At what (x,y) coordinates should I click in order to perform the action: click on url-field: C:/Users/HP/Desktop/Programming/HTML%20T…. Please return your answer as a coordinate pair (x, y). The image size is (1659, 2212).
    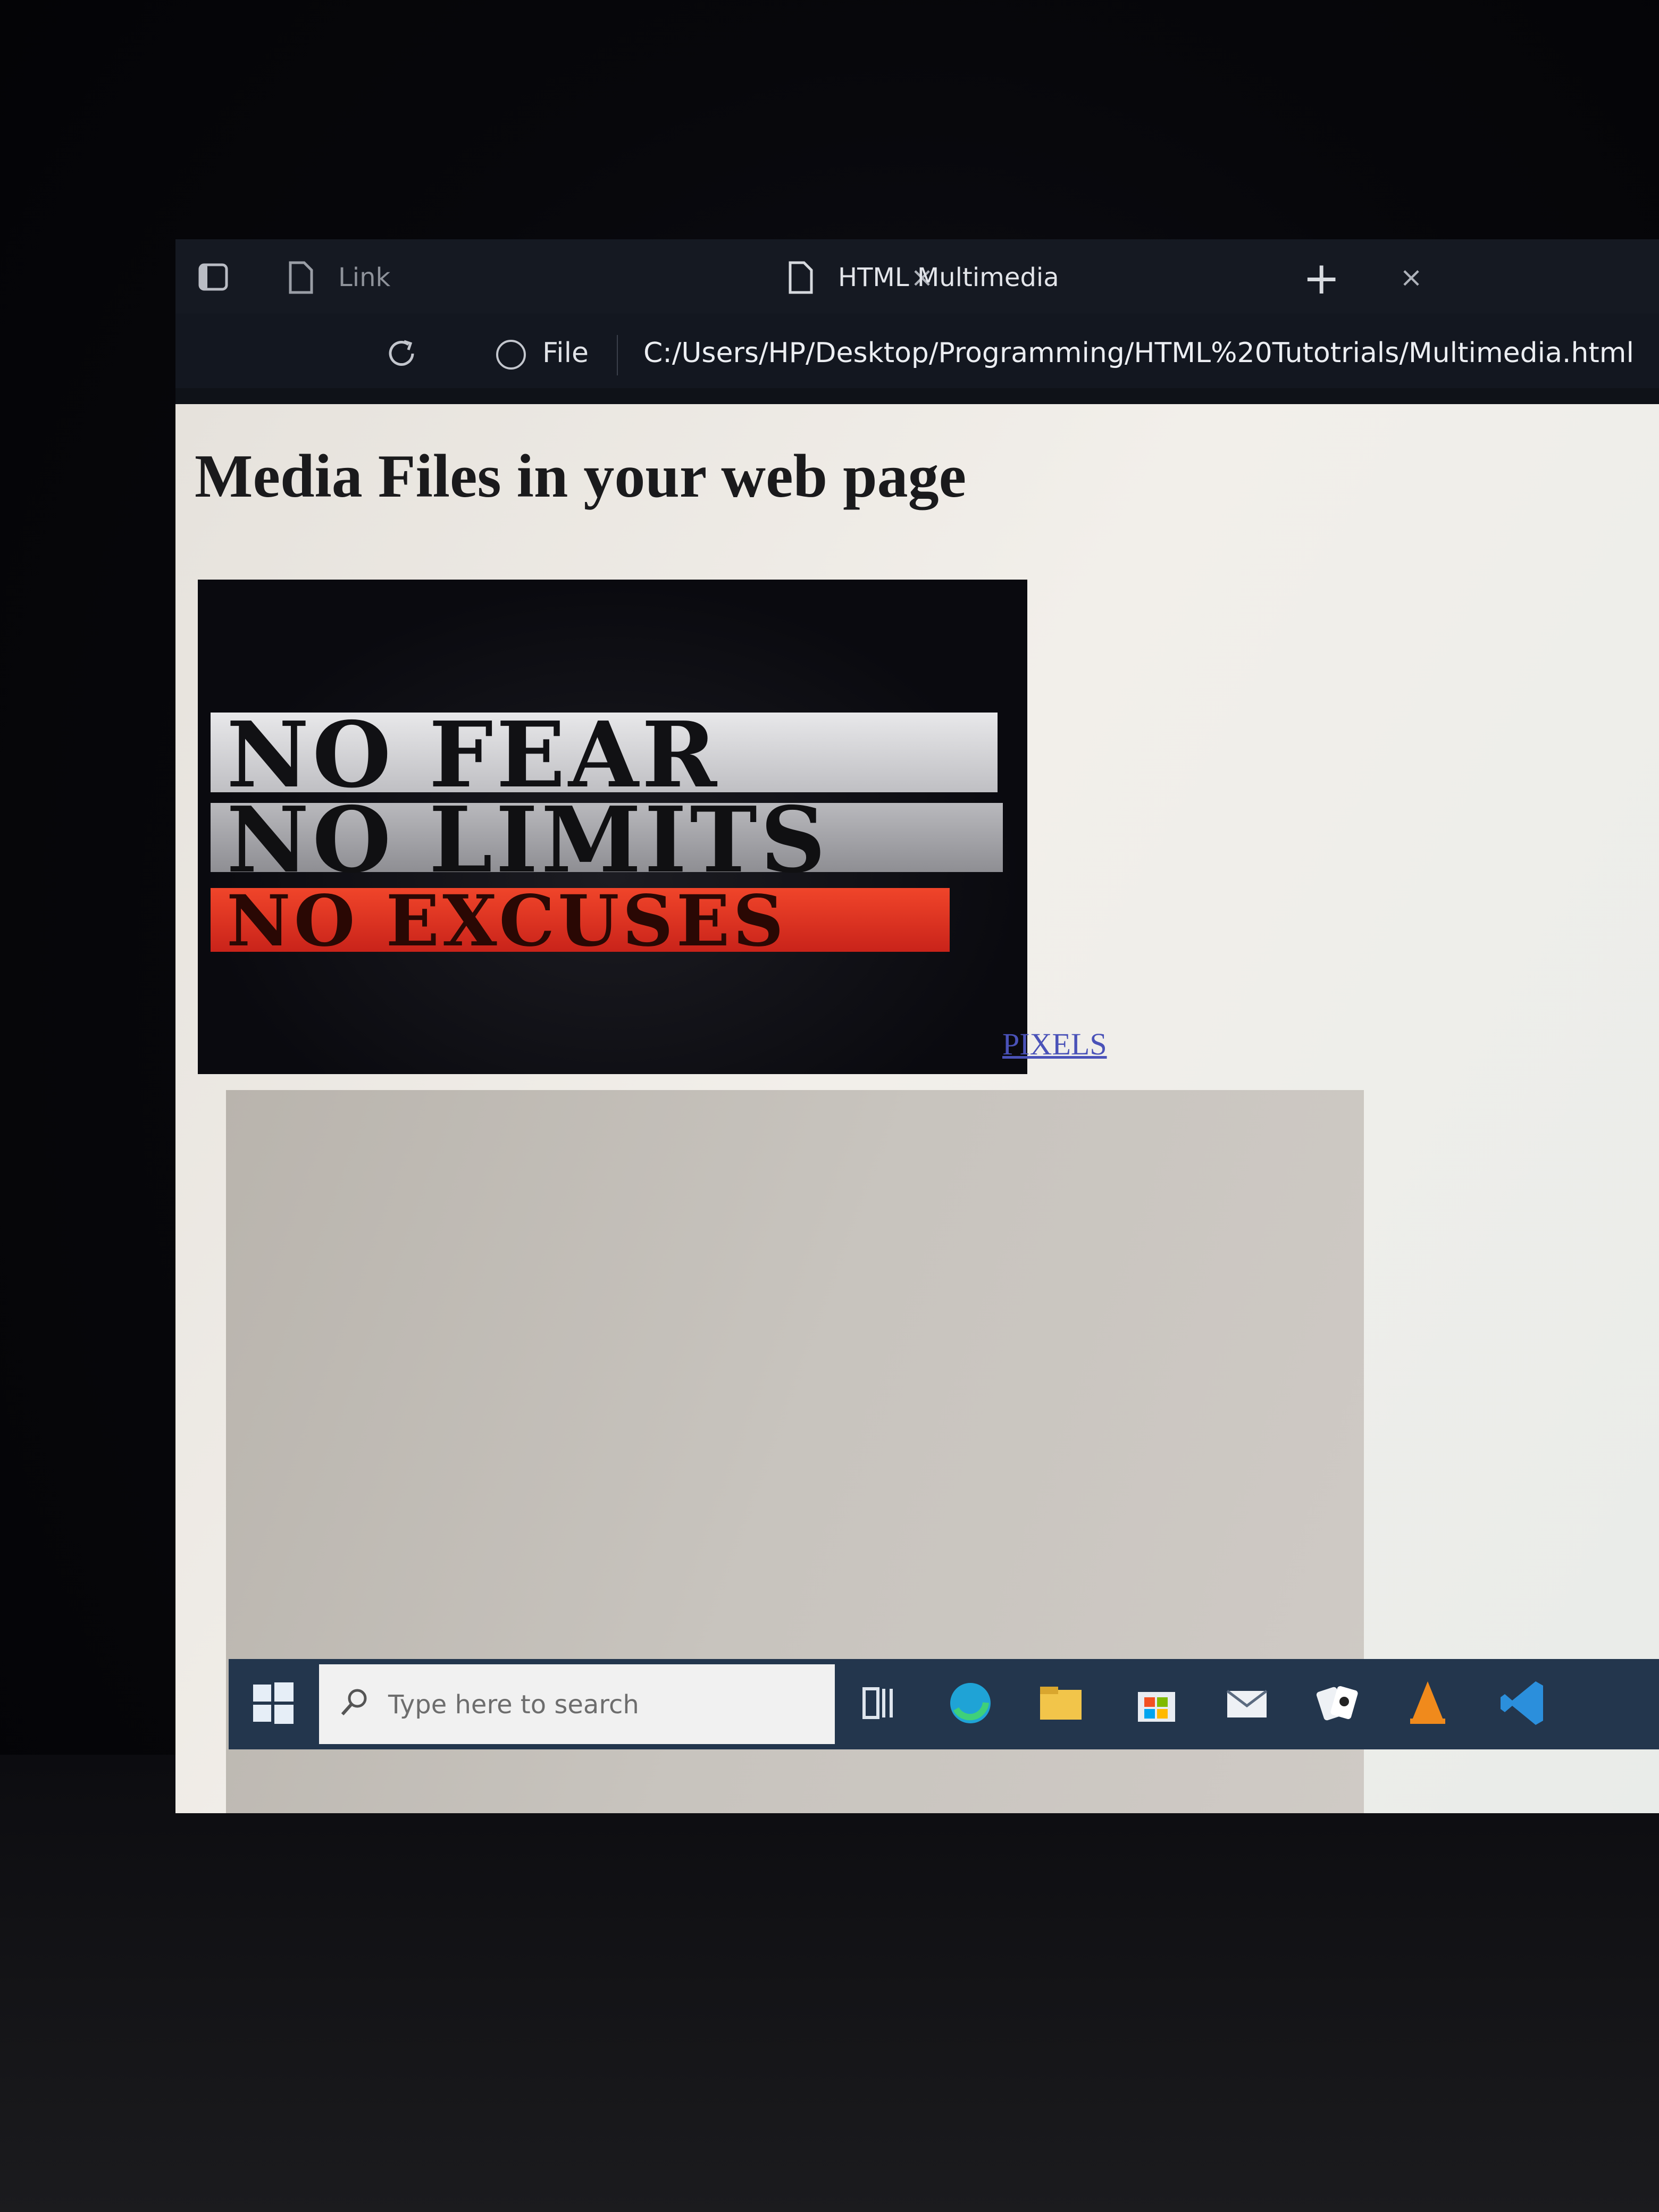
    Looking at the image, I should click on (1138, 353).